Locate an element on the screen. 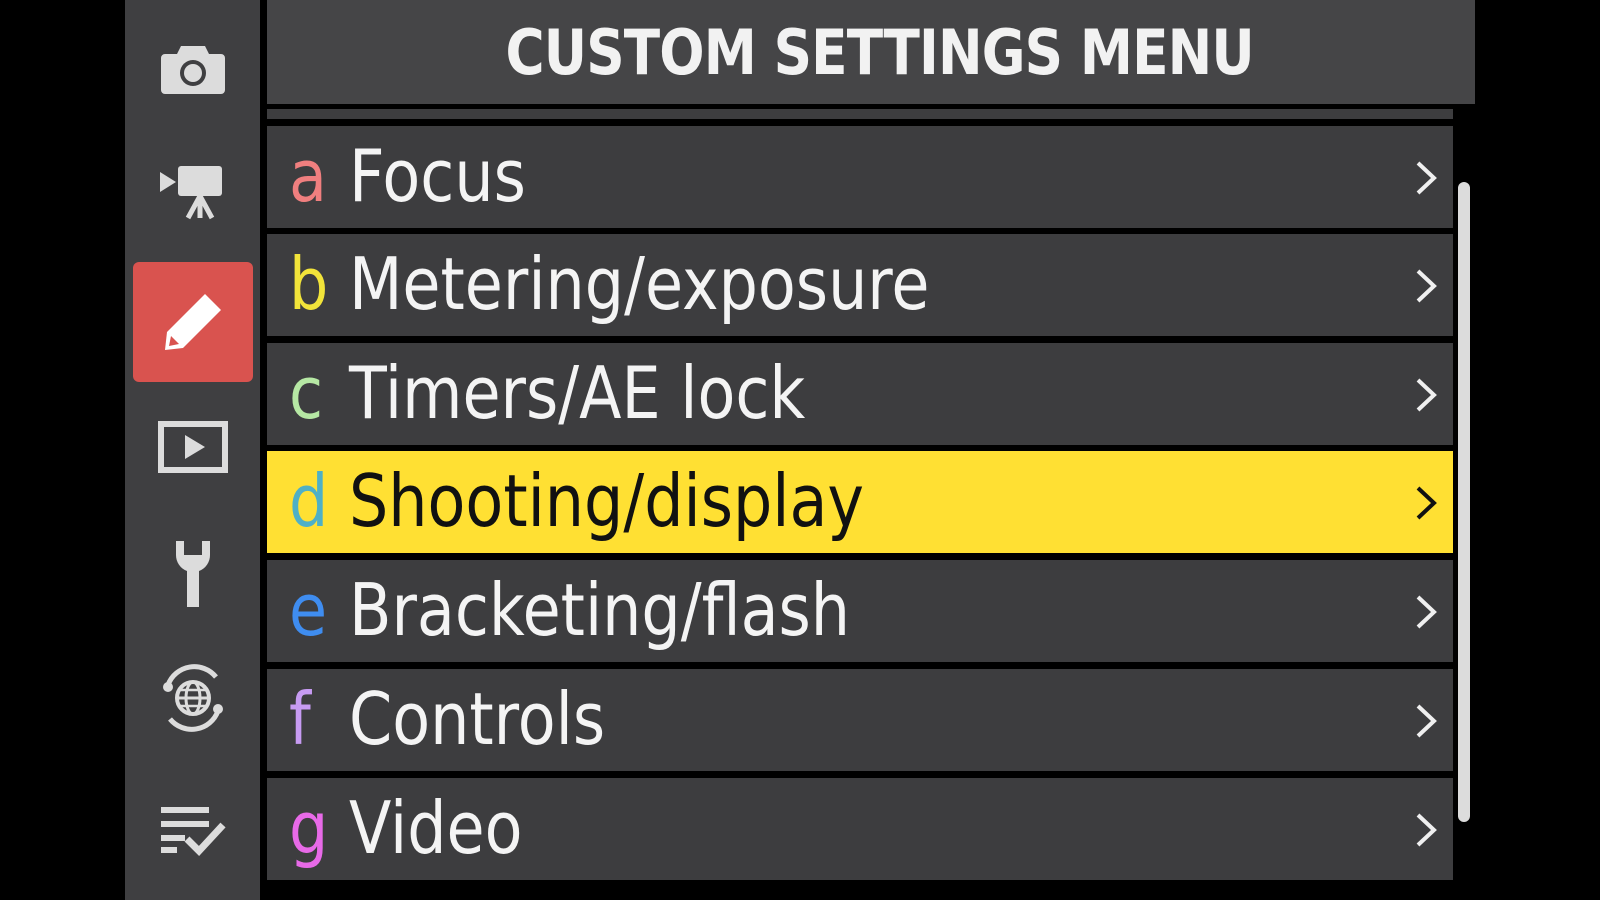 Image resolution: width=1600 pixels, height=900 pixels. menu-item-label: Controls is located at coordinates (477, 719).